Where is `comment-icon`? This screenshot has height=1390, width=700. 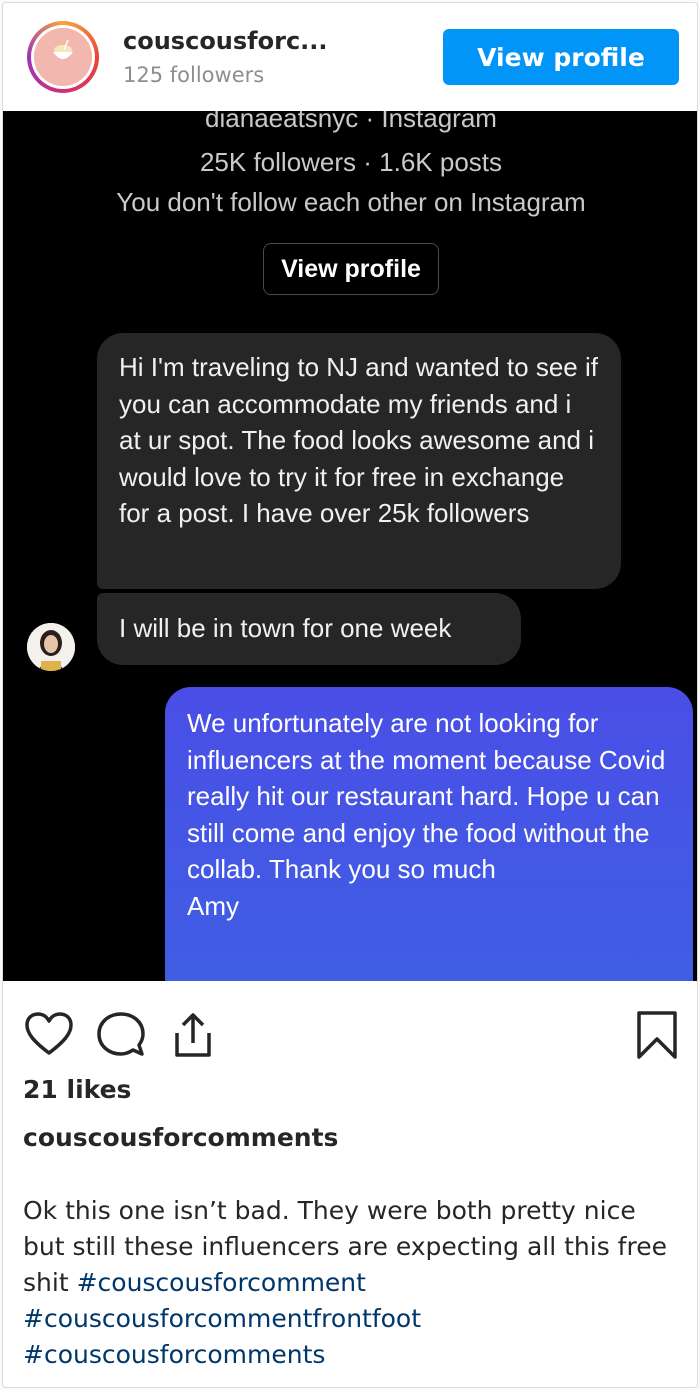
comment-icon is located at coordinates (121, 1034).